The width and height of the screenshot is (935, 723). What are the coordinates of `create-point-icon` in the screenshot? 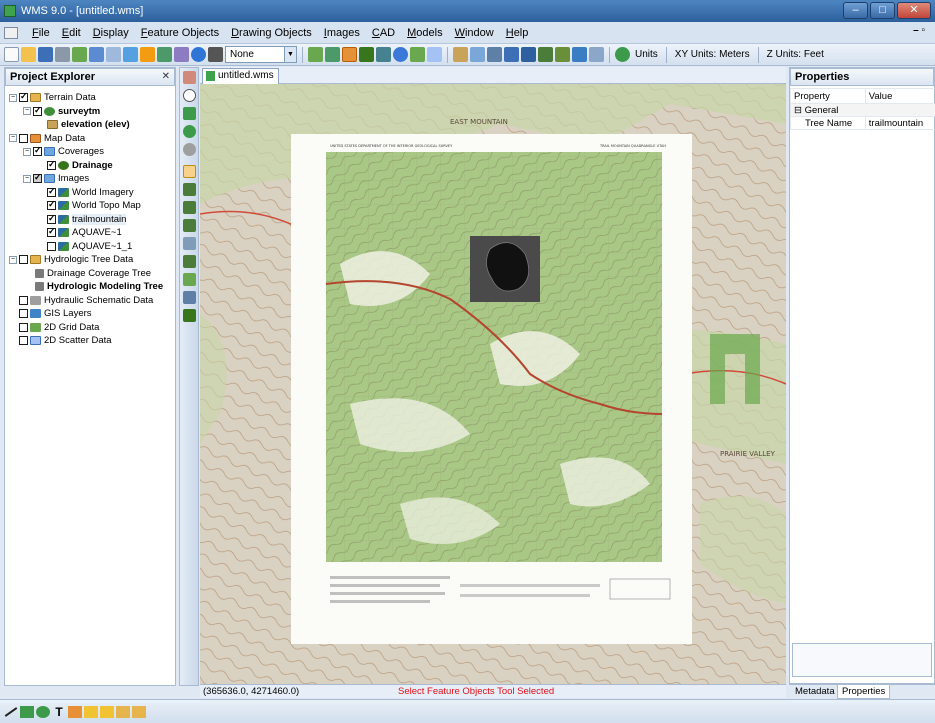 It's located at (189, 243).